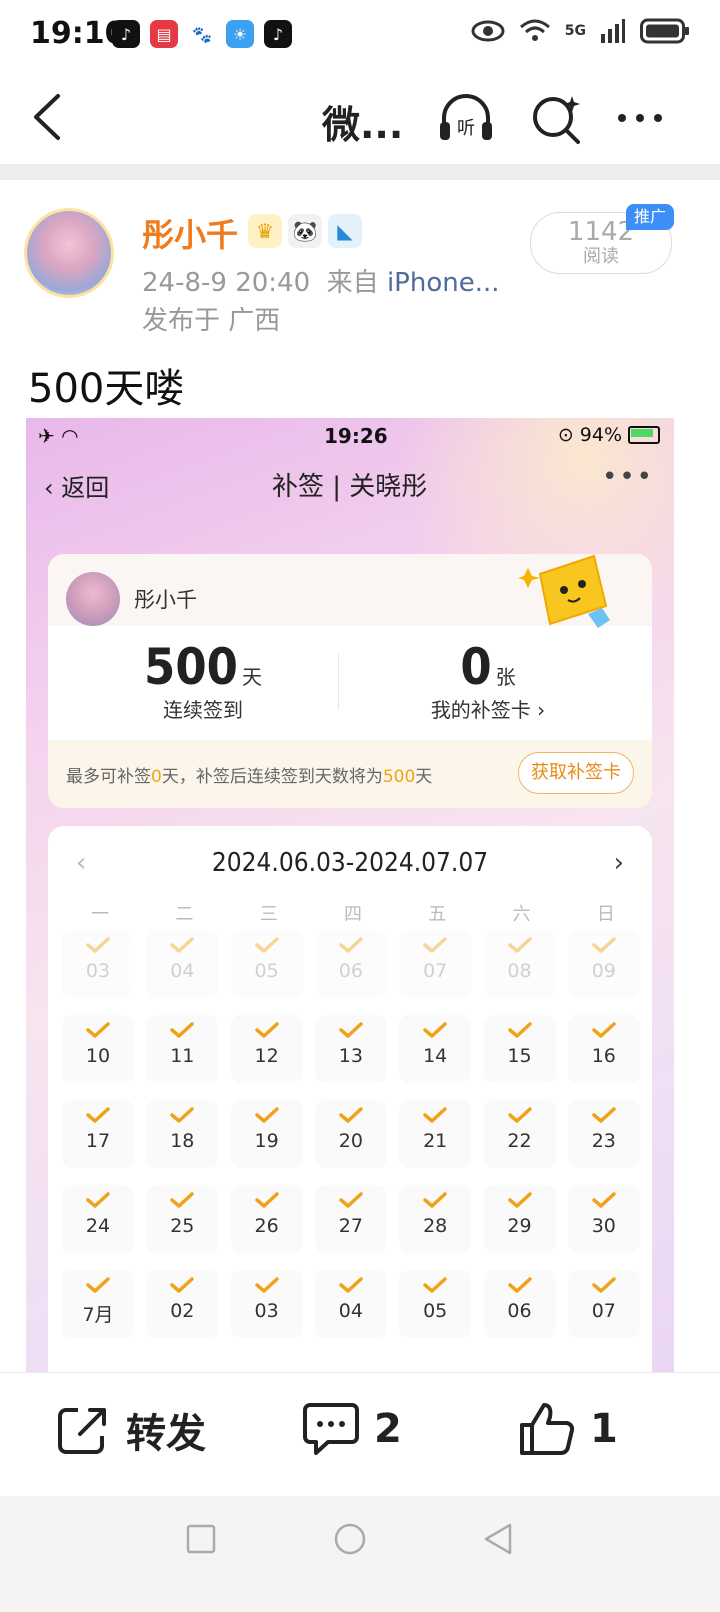 The width and height of the screenshot is (720, 1612). I want to click on calendar-day-number: 15, so click(519, 1056).